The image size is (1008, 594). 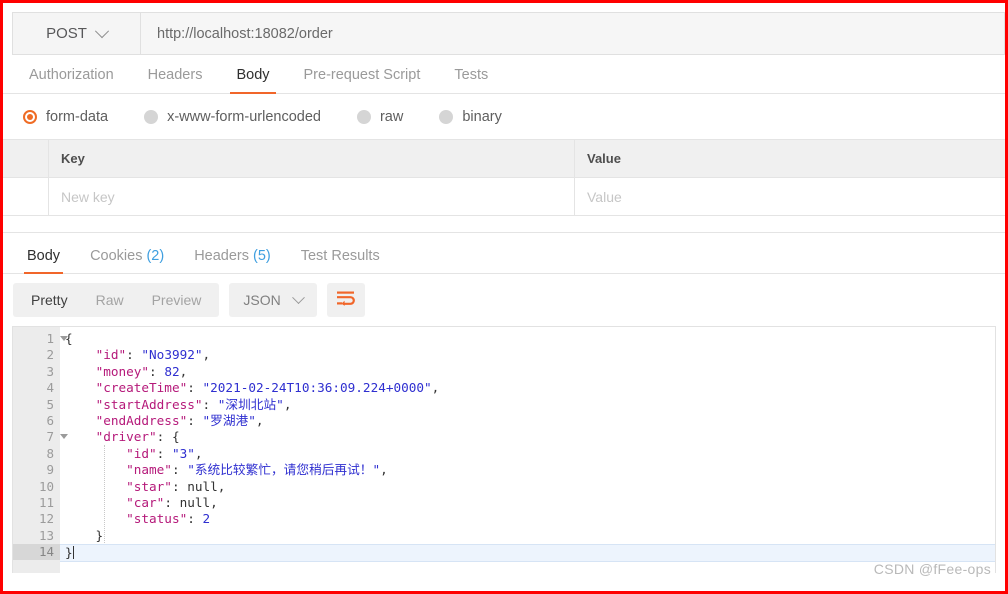 I want to click on code-line: "driver": {, so click(x=527, y=437).